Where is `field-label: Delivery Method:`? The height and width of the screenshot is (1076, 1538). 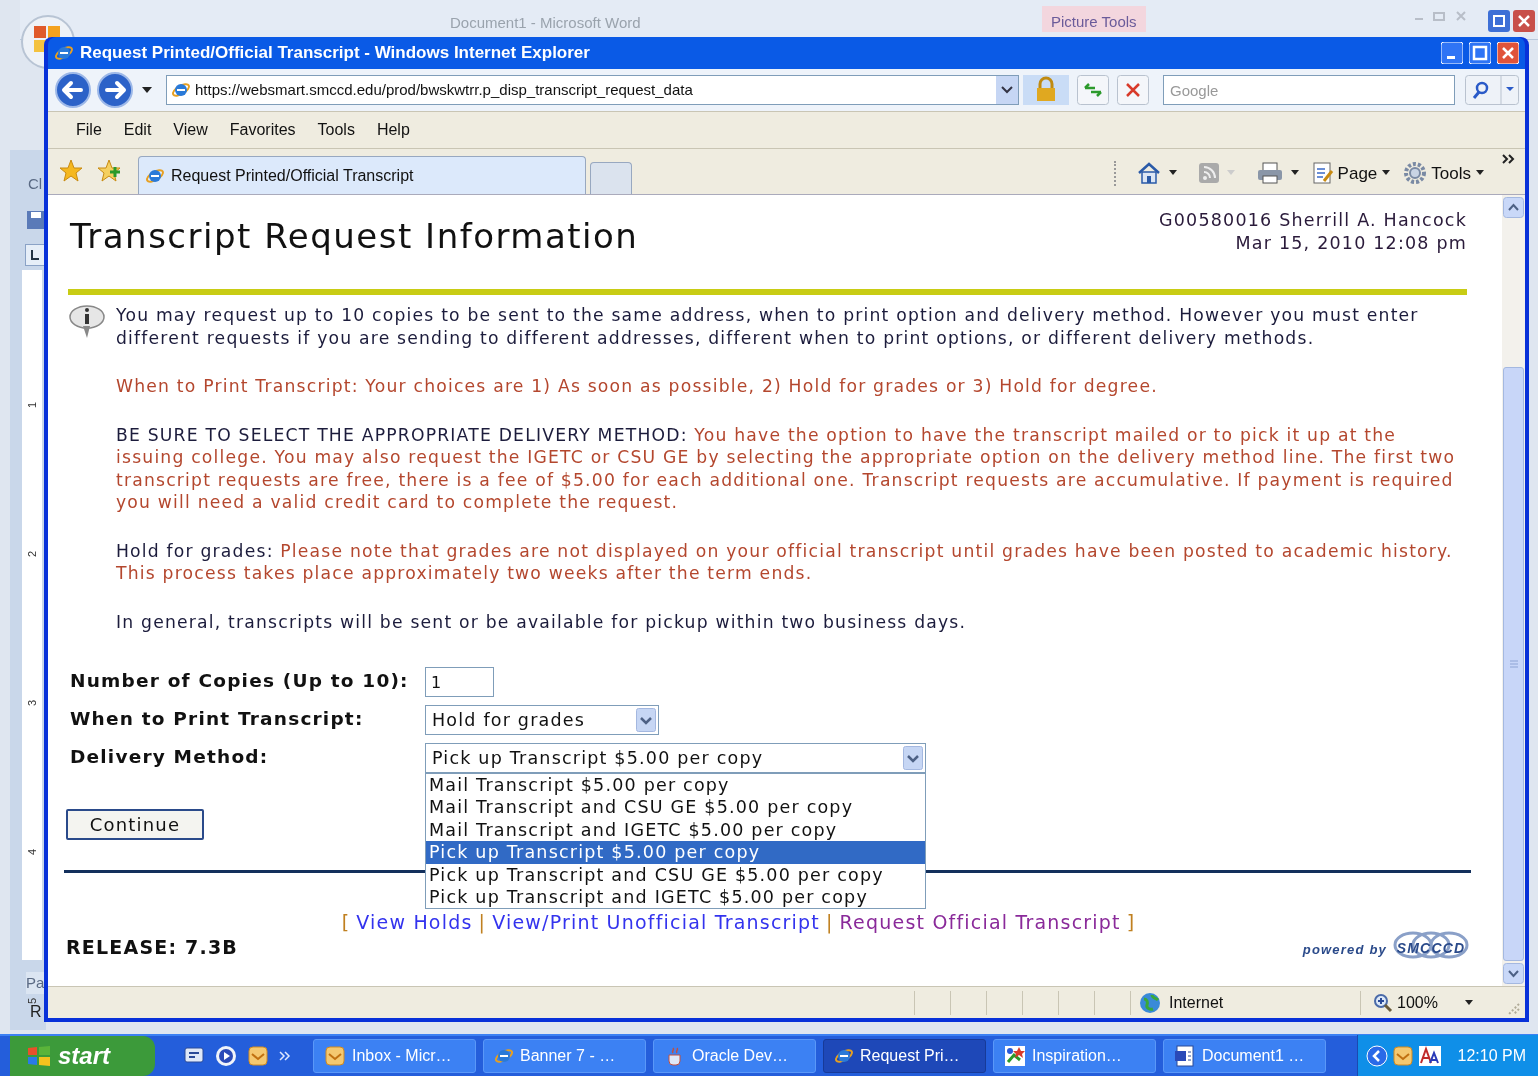 field-label: Delivery Method: is located at coordinates (170, 757).